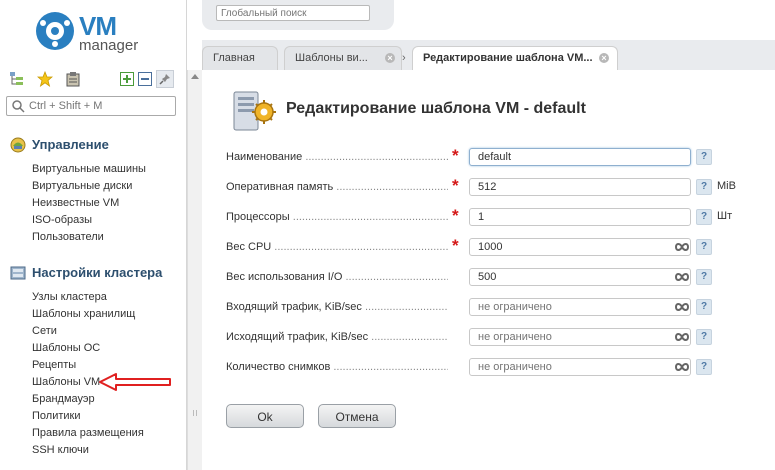 This screenshot has width=775, height=470. I want to click on logo-brand: VM, so click(98, 26).